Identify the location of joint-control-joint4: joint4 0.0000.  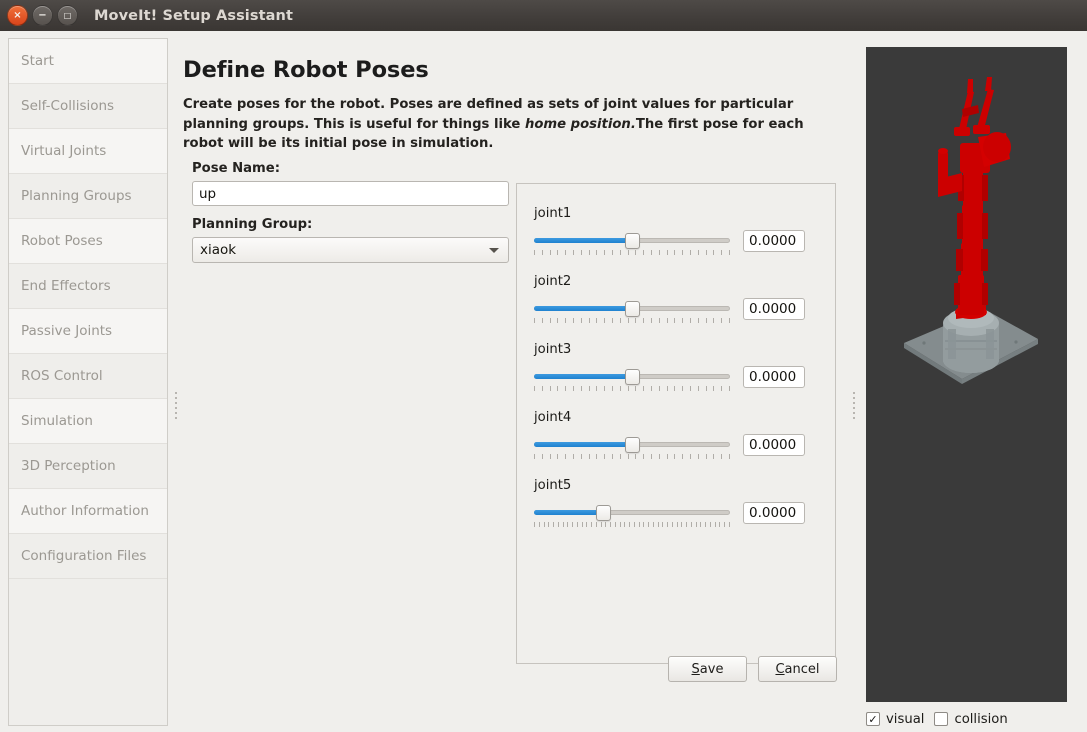
(679, 436).